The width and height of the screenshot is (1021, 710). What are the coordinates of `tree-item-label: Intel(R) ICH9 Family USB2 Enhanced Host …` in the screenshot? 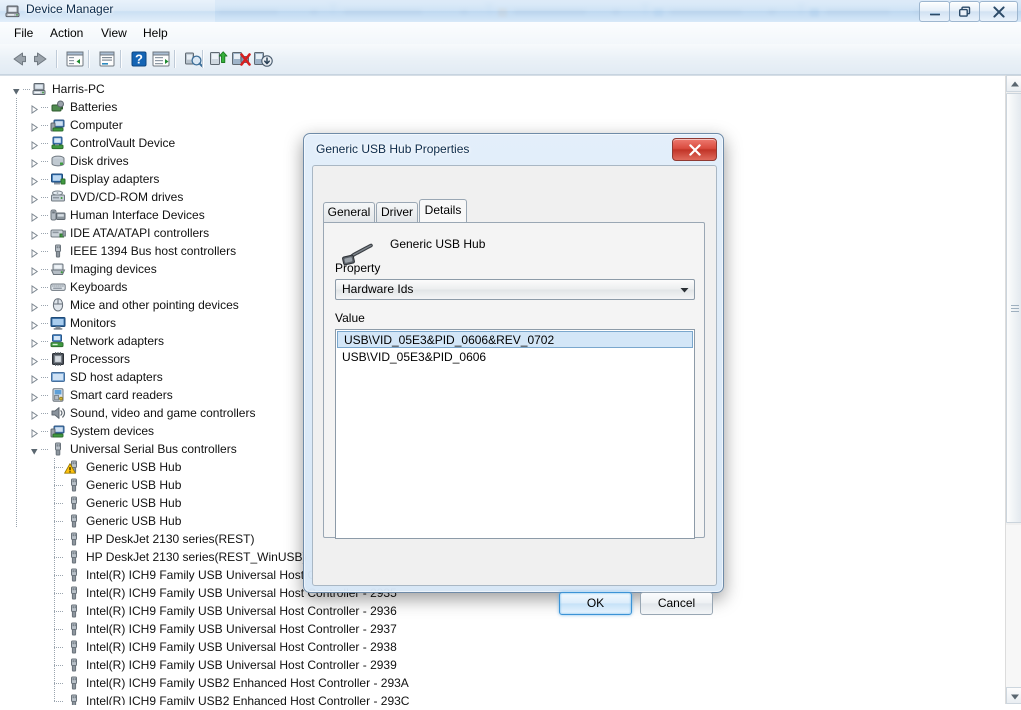 It's located at (247, 683).